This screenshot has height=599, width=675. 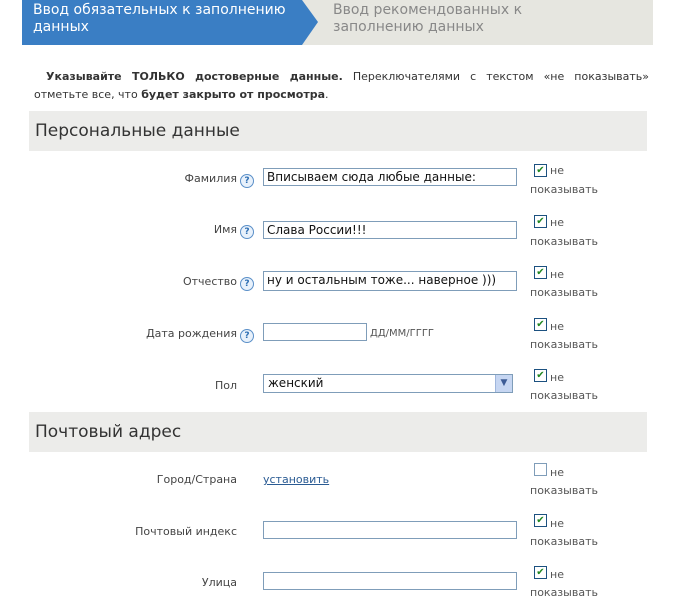 What do you see at coordinates (402, 333) in the screenshot?
I see `birthdate-format-hint: ДД/ММ/ГГГГ` at bounding box center [402, 333].